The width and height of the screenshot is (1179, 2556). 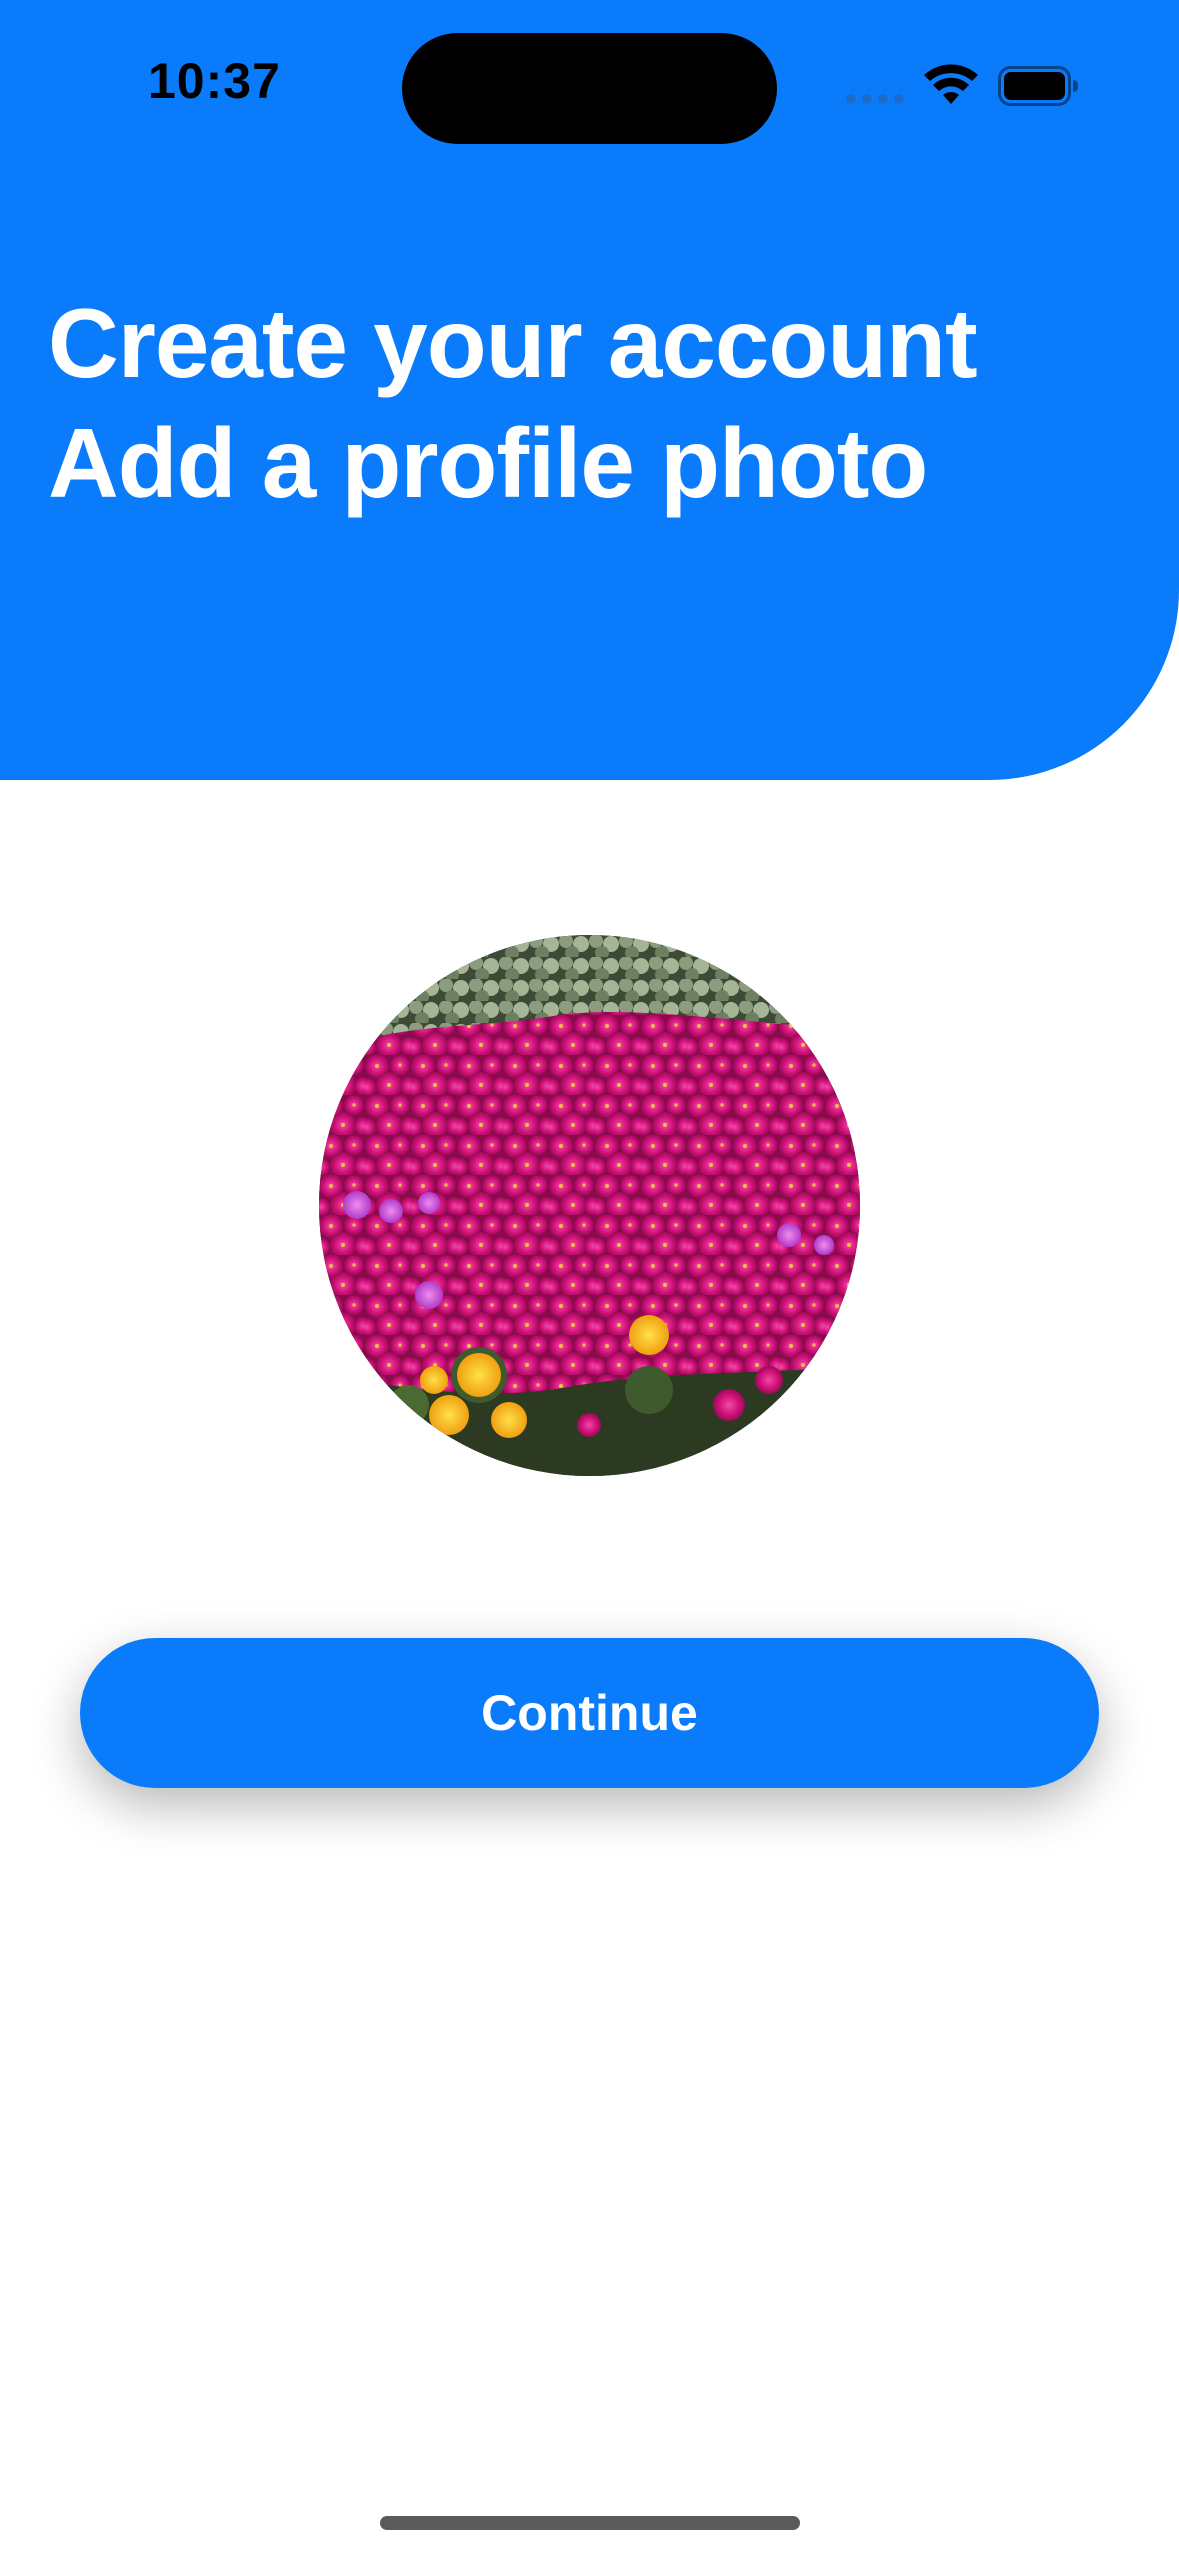 I want to click on wifi-icon, so click(x=951, y=84).